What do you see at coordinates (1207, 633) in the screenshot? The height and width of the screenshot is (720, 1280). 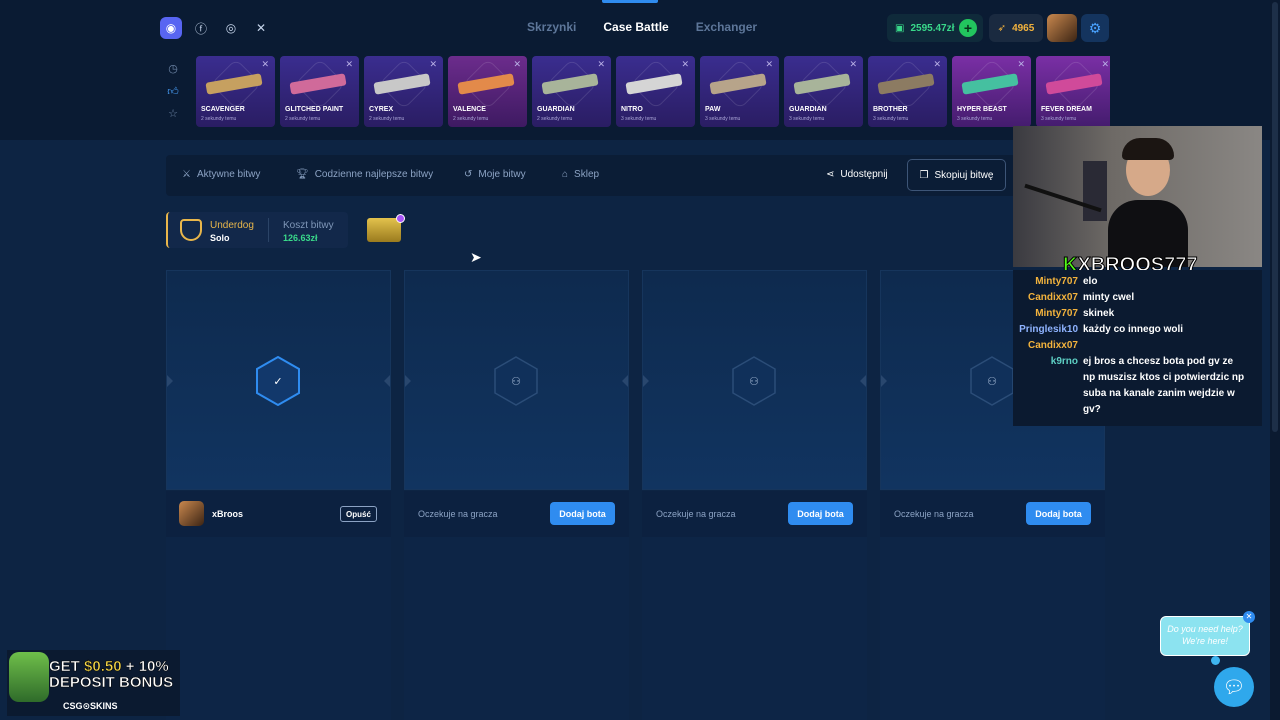 I see `help-bubble: Do you need help? We're here! ✕` at bounding box center [1207, 633].